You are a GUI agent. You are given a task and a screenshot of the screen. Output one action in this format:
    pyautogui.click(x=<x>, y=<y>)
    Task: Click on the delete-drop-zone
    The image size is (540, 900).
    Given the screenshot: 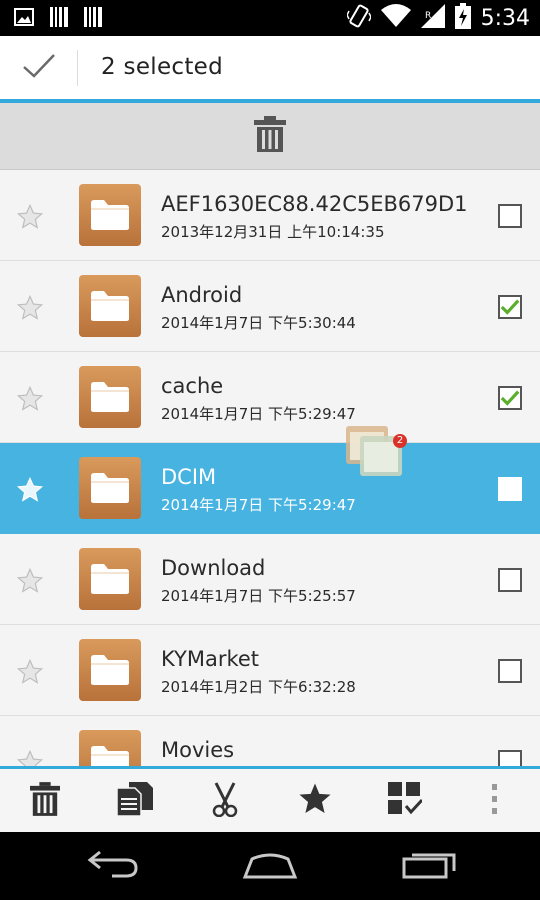 What is the action you would take?
    pyautogui.click(x=270, y=136)
    